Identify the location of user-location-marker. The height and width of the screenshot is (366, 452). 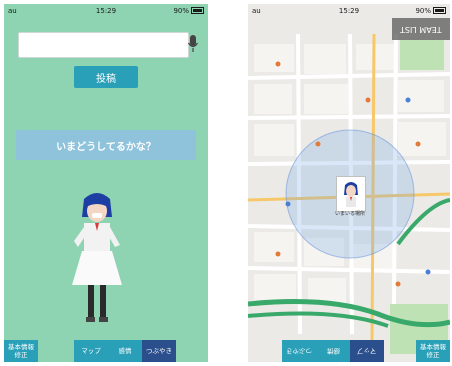
(351, 194).